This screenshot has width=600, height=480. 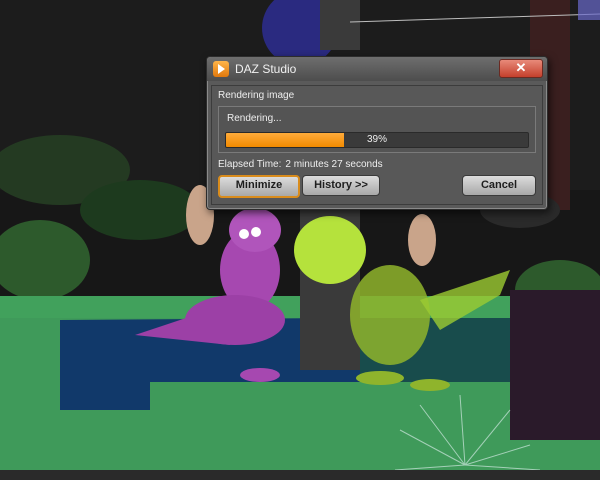 What do you see at coordinates (259, 186) in the screenshot?
I see `minimize-button: Minimize` at bounding box center [259, 186].